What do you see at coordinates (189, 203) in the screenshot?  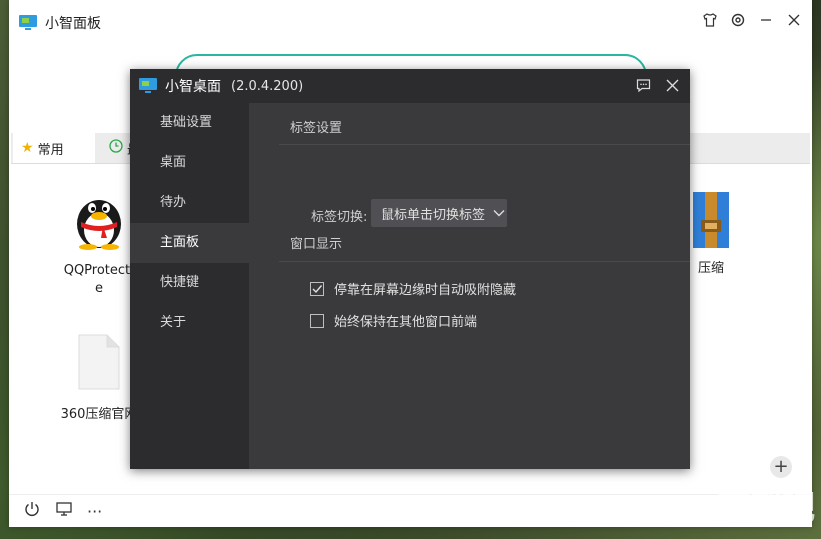 I see `sidebar-item-todo: 待办` at bounding box center [189, 203].